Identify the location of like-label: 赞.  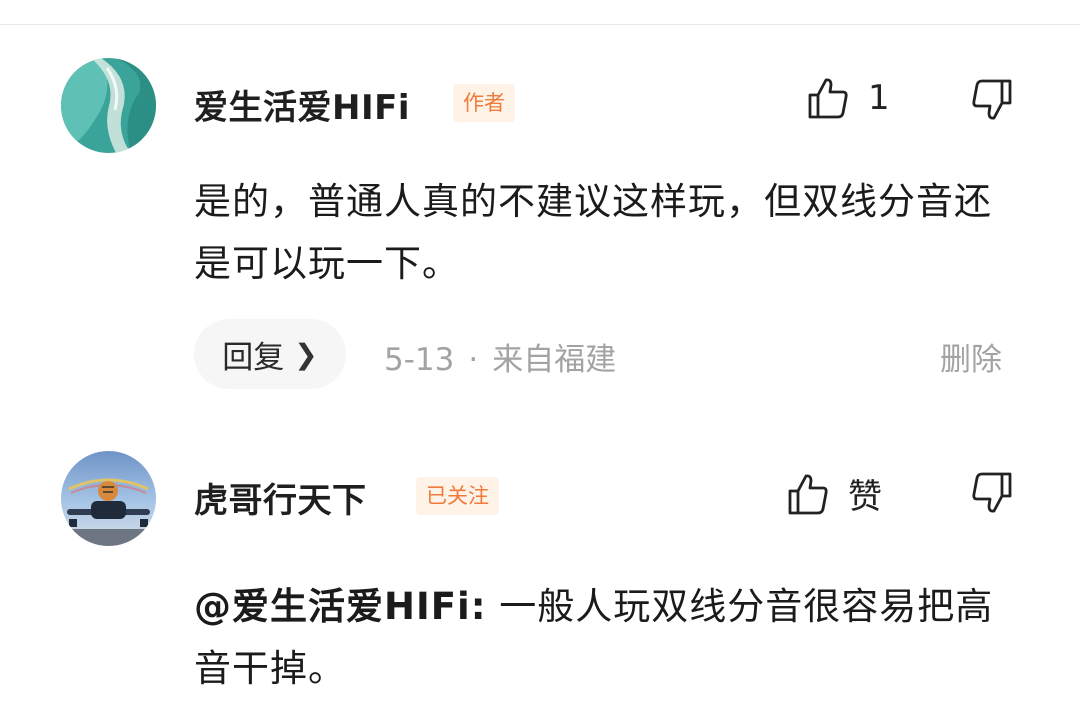
(865, 497).